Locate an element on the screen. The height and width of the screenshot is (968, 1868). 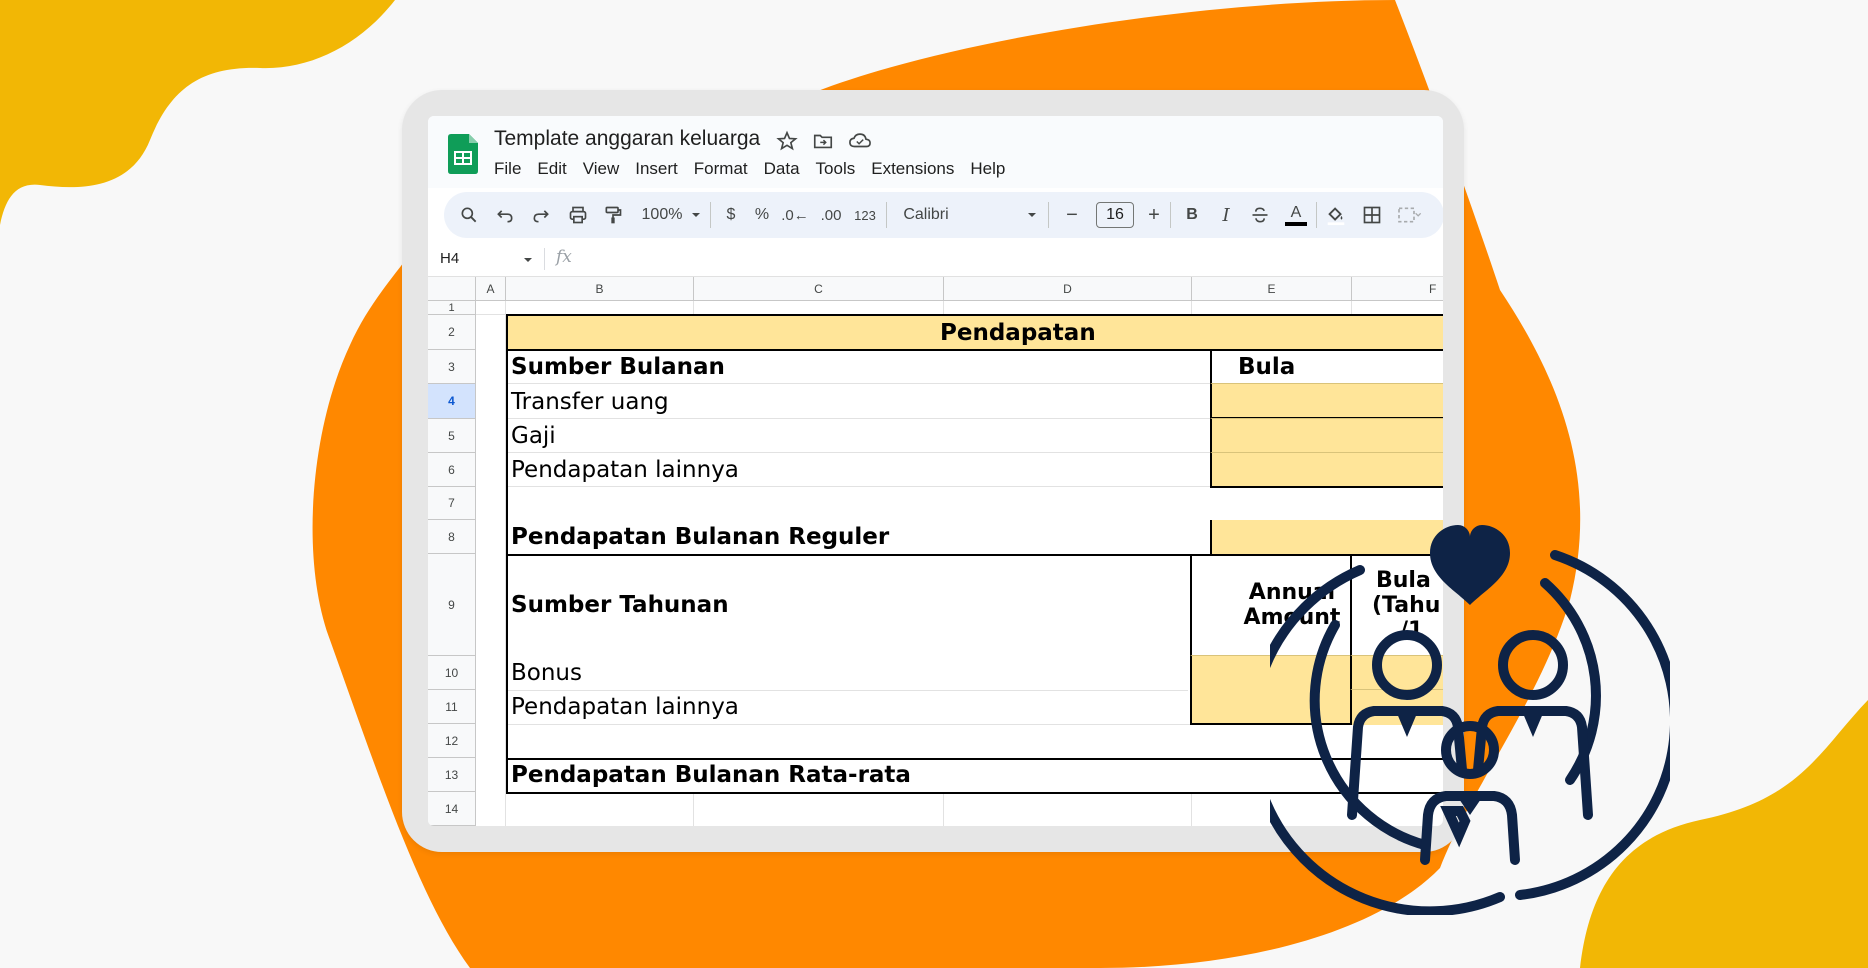
blank-cell is located at coordinates (856, 503).